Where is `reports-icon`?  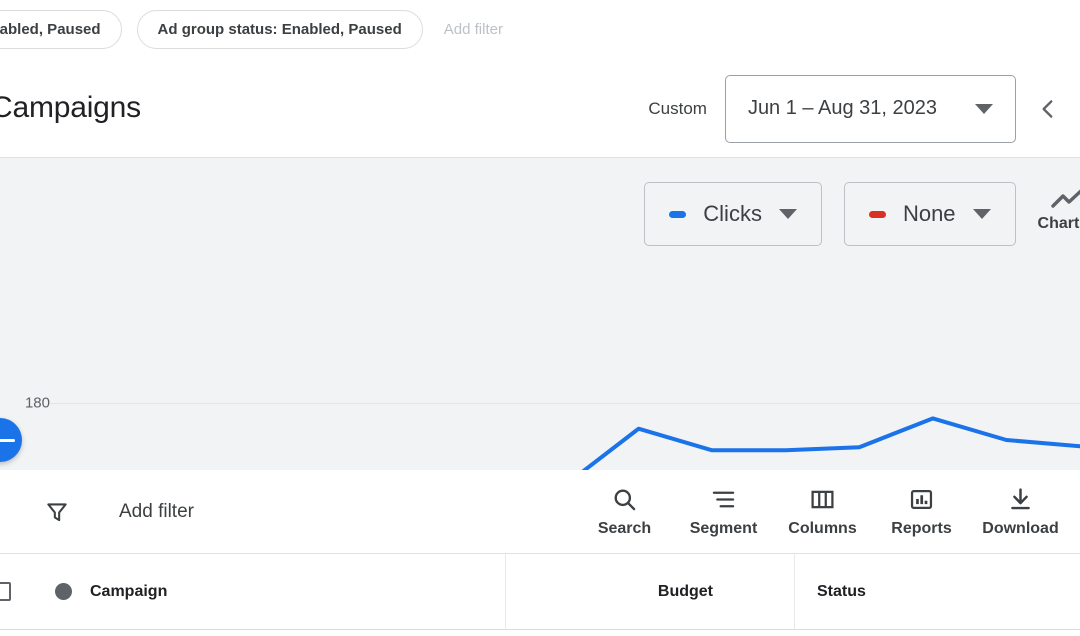
reports-icon is located at coordinates (921, 499).